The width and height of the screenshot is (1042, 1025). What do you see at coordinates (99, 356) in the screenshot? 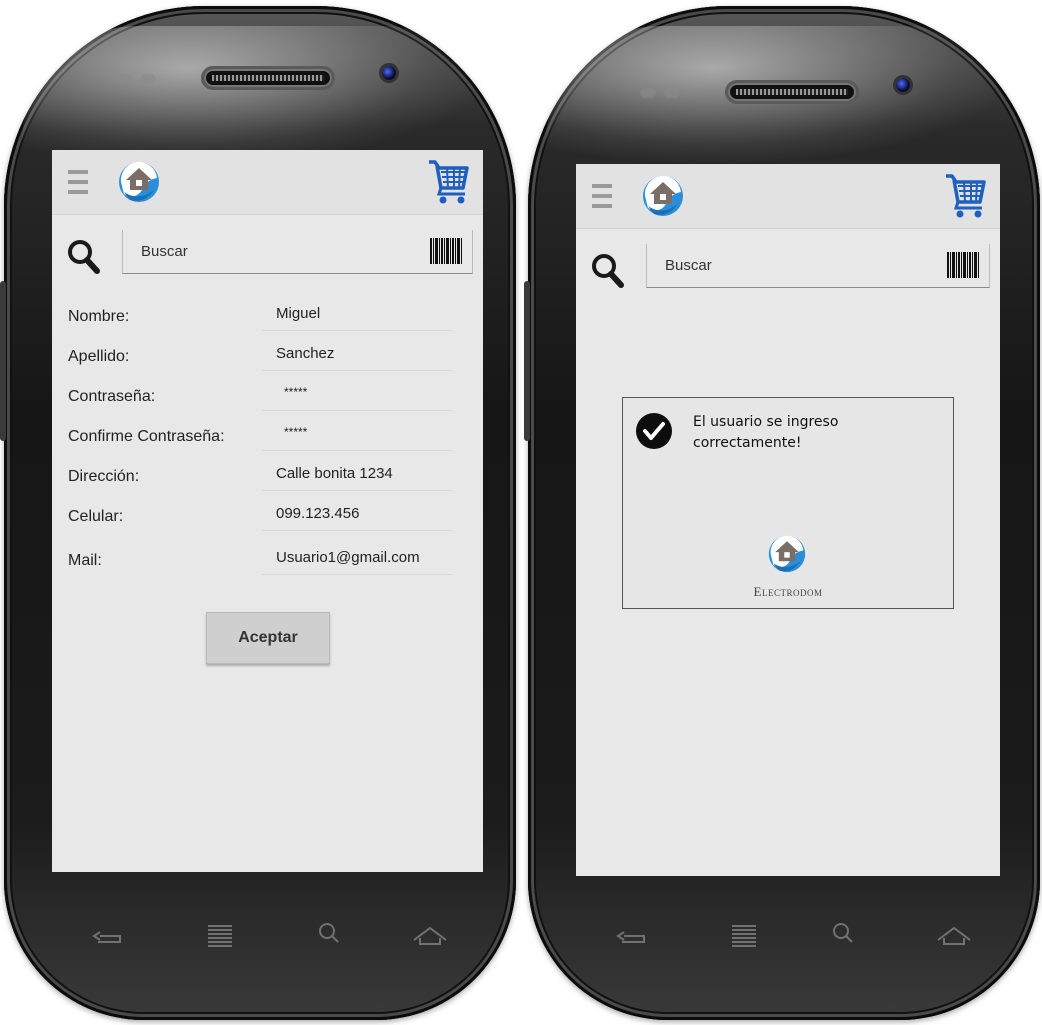
I see `form-label: Apellido:` at bounding box center [99, 356].